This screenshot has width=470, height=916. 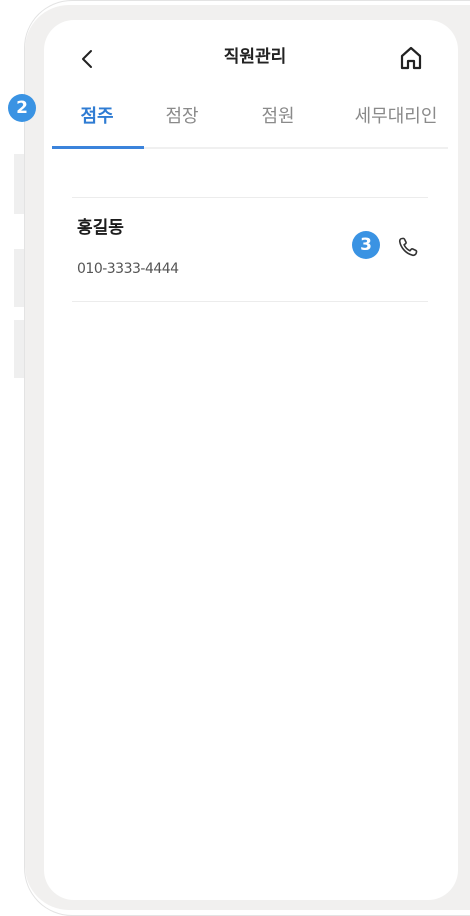 I want to click on tab-owner: 점주, so click(x=97, y=117).